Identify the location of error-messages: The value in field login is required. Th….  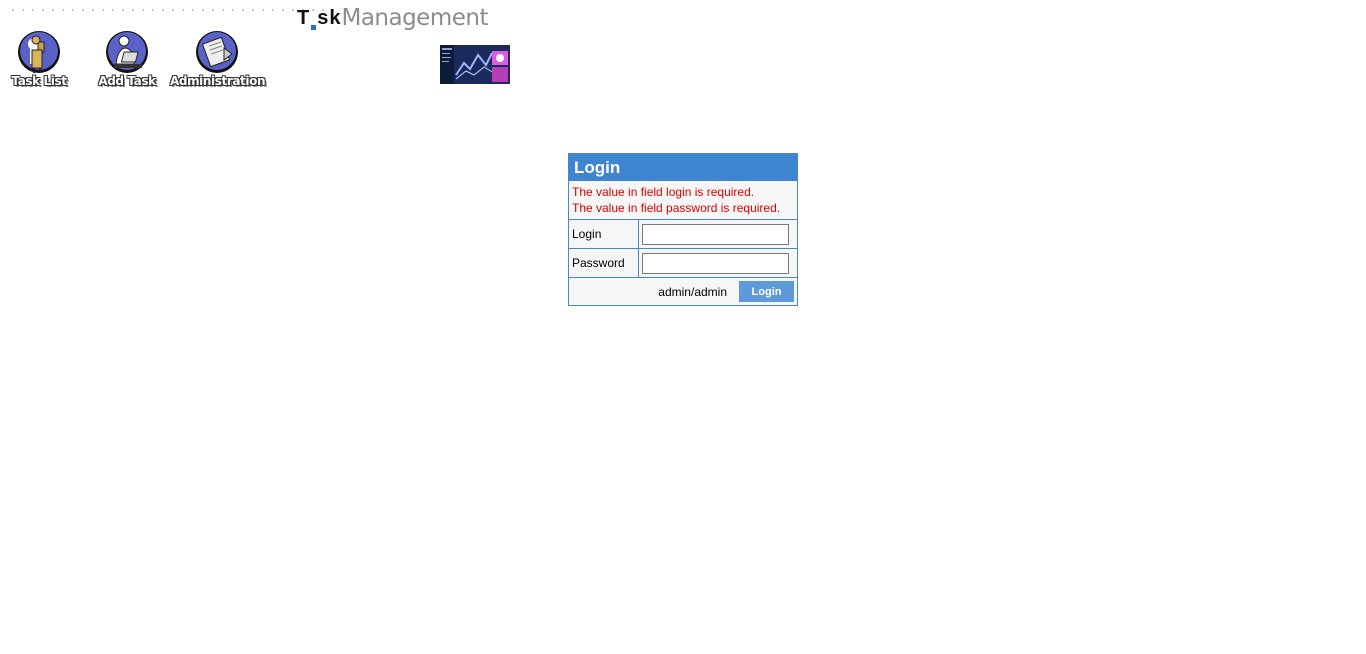
(683, 200).